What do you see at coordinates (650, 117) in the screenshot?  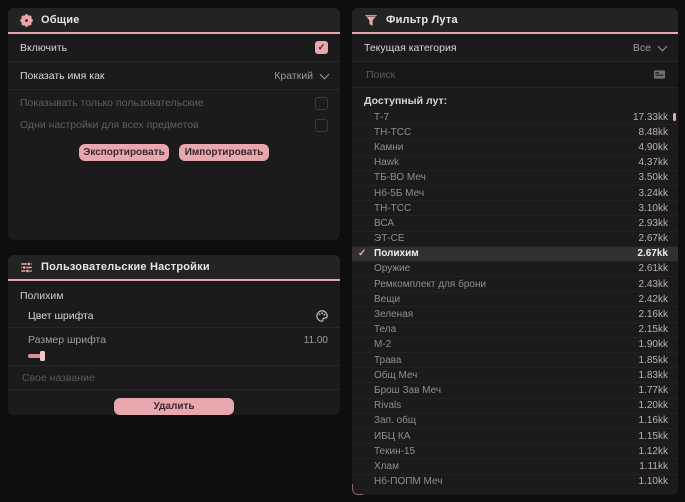 I see `loot-item-value: 17.33kk` at bounding box center [650, 117].